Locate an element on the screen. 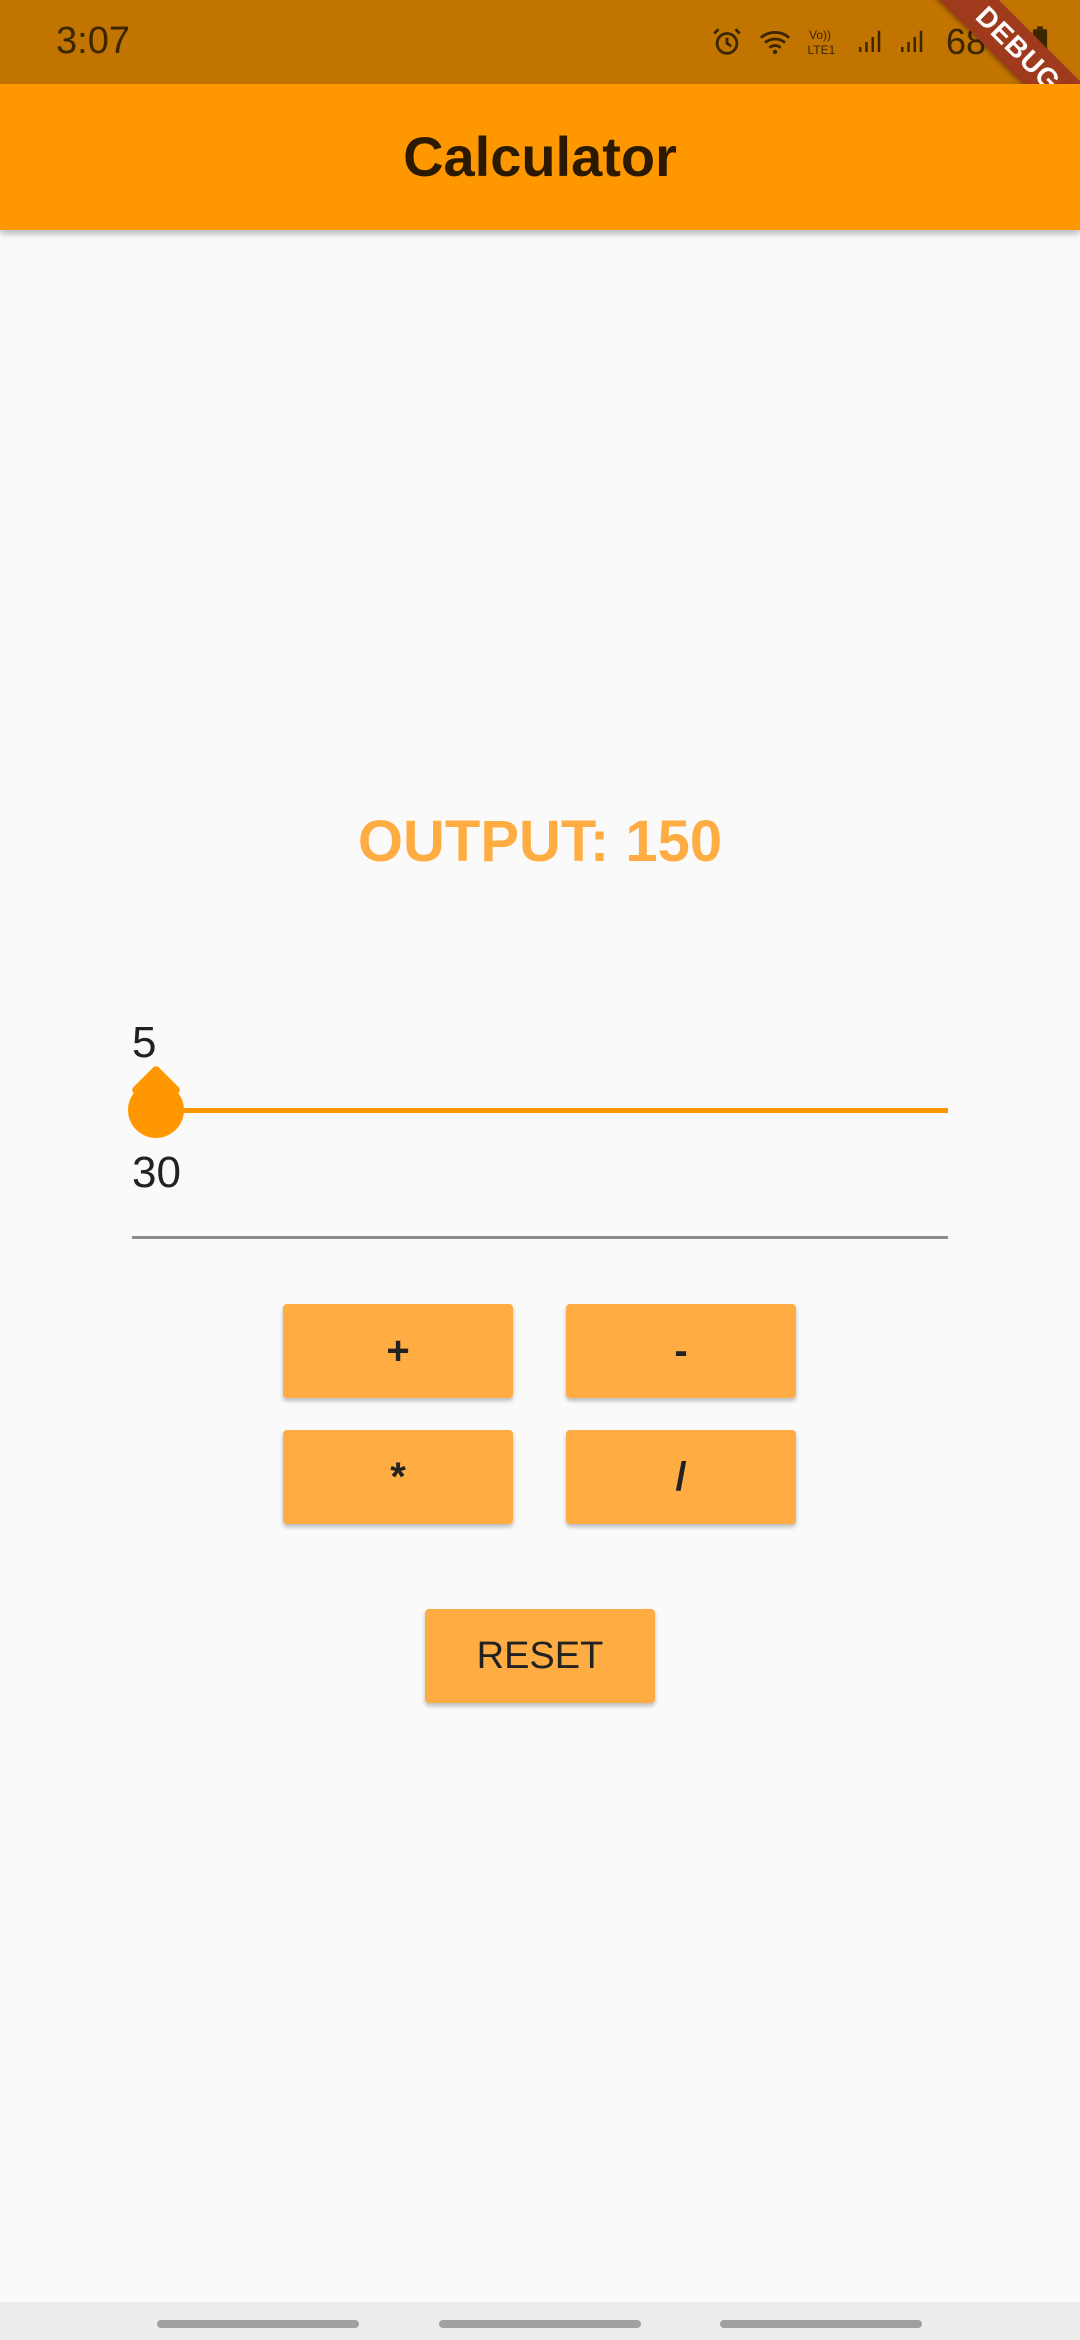  volte-icon: Vo))LTE1 is located at coordinates (821, 42).